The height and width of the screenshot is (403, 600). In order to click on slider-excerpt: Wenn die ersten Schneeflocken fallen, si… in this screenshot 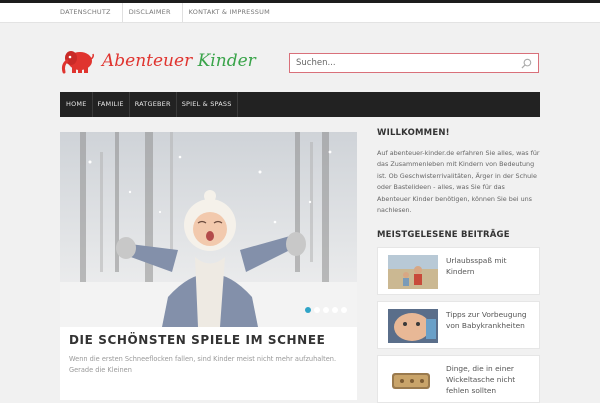, I will do `click(203, 364)`.